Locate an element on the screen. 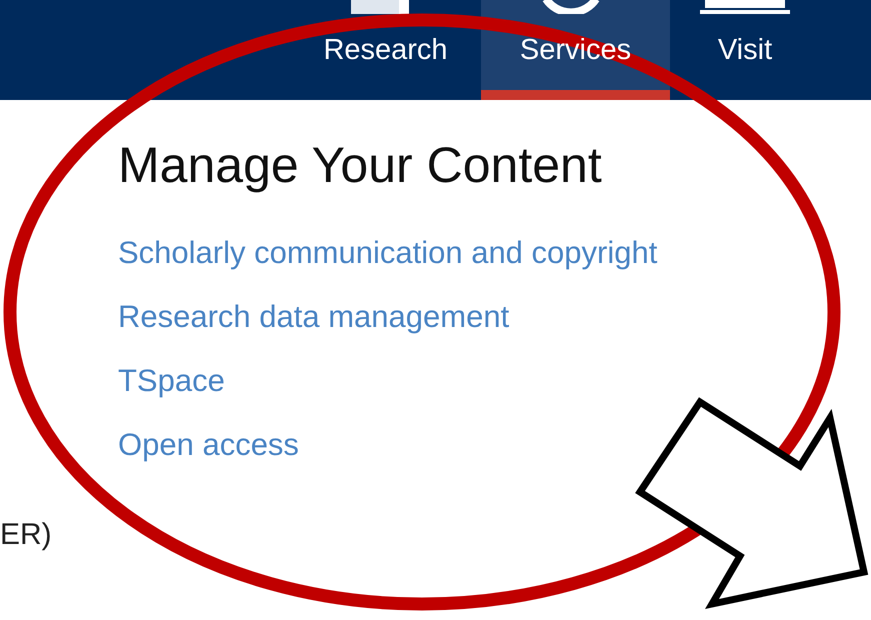 This screenshot has height=620, width=871. nav-tab: Research is located at coordinates (385, 50).